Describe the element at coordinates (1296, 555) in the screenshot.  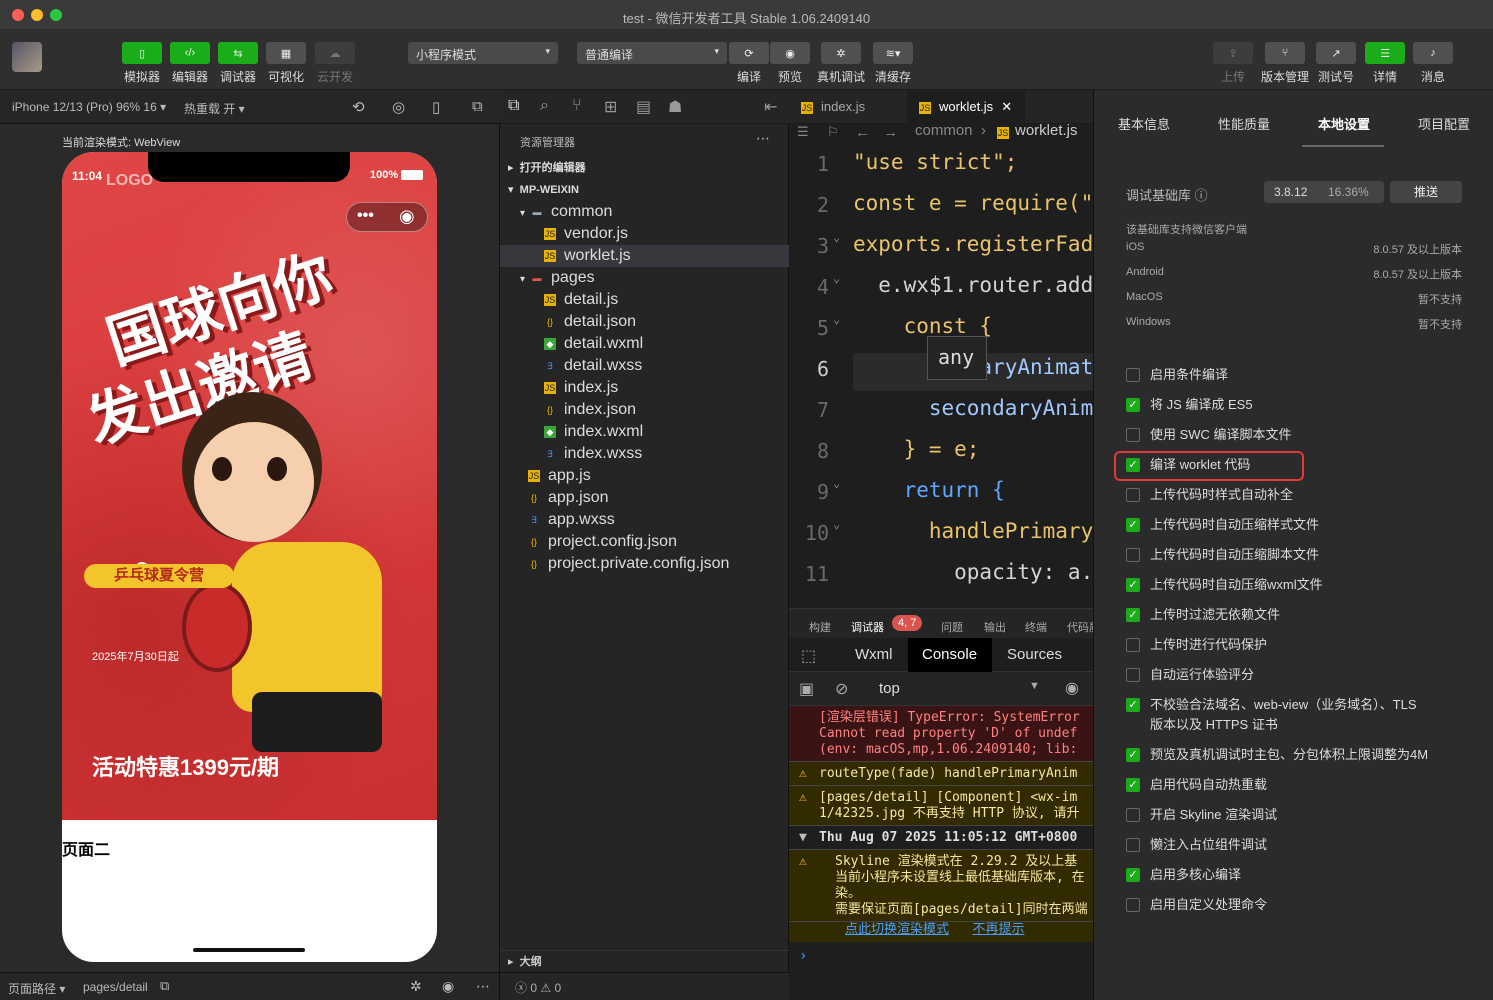
I see `setting-option: 上传代码时自动压缩脚本文件` at that location.